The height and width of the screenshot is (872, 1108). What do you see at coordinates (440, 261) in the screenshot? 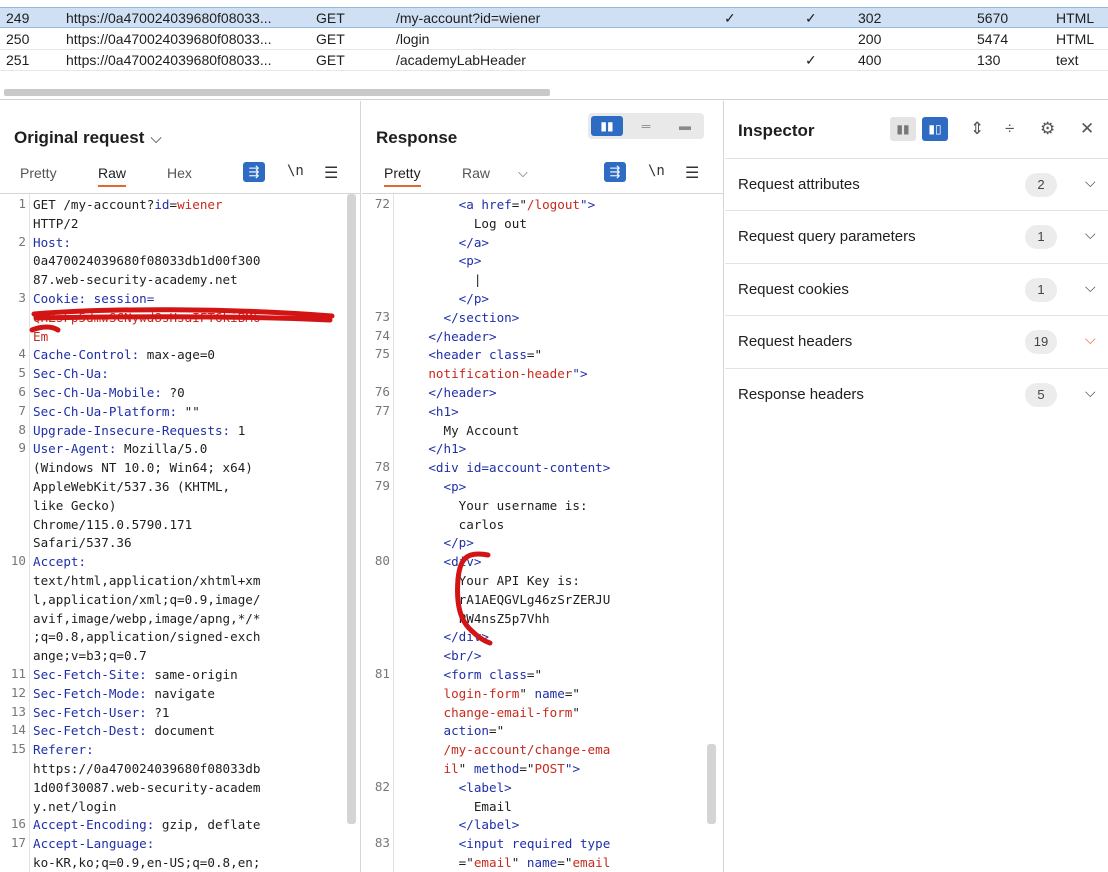
I see `code-line: <p>` at bounding box center [440, 261].